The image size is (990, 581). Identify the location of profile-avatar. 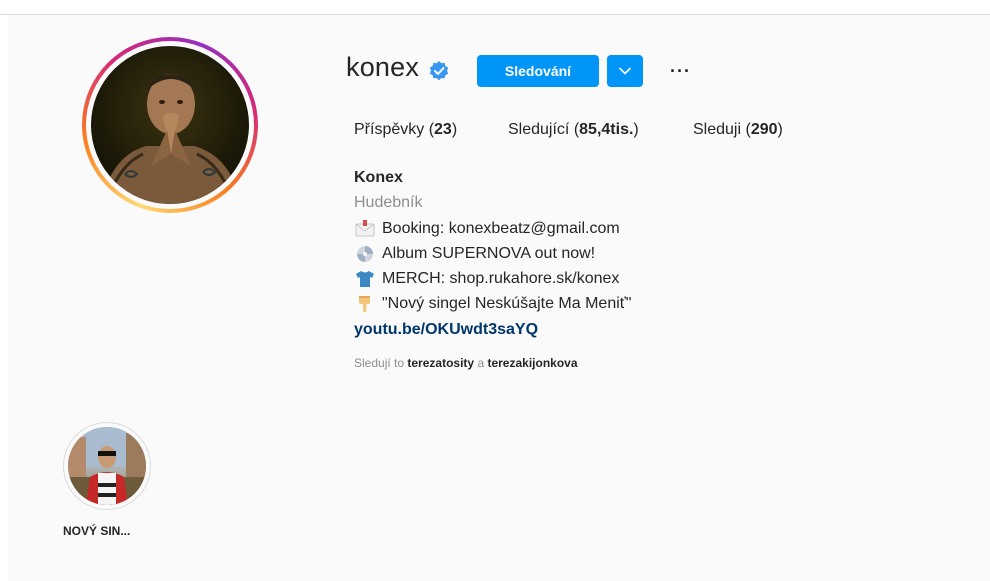
(170, 125).